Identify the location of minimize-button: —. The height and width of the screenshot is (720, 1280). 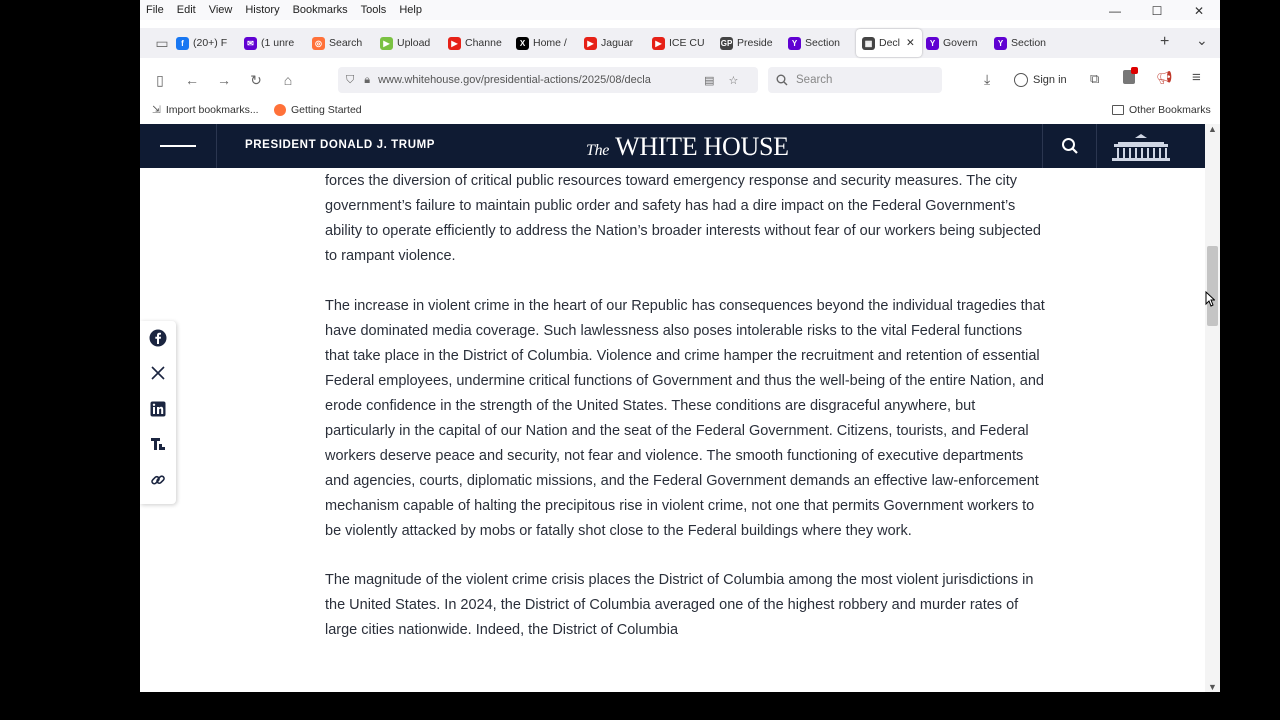
(1115, 12).